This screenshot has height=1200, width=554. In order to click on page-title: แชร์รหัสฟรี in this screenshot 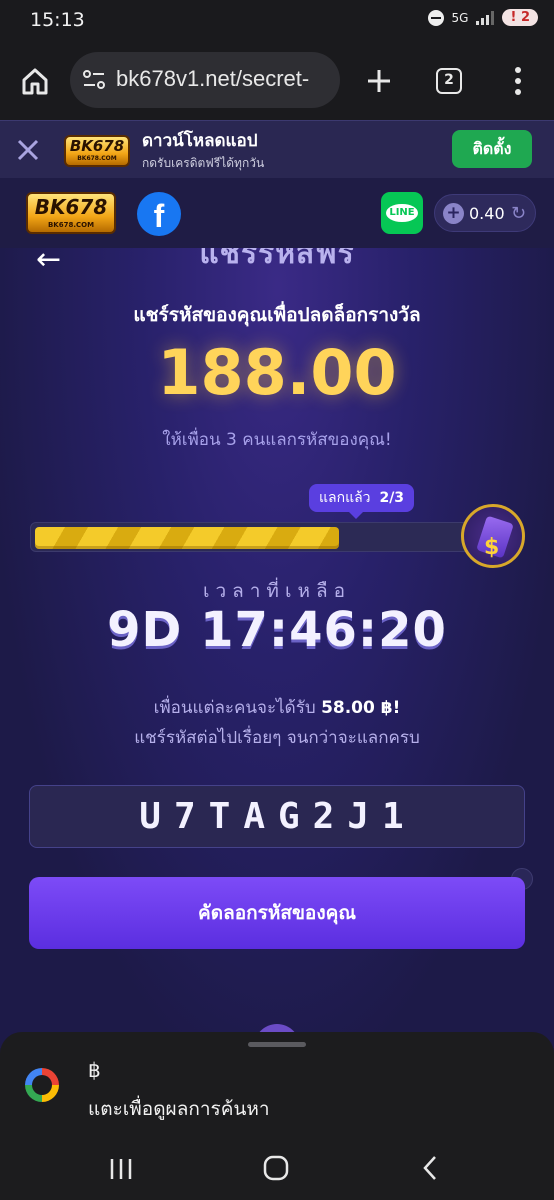, I will do `click(277, 259)`.